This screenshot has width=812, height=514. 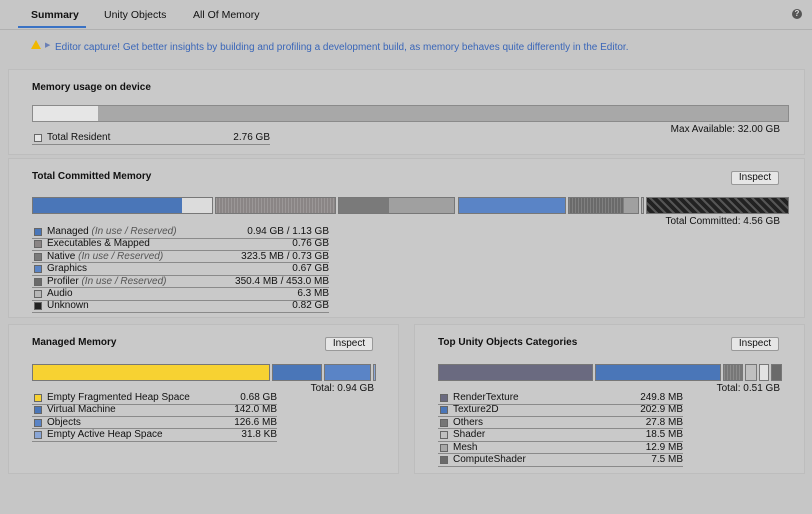 What do you see at coordinates (489, 460) in the screenshot?
I see `legend-name: ComputeShader` at bounding box center [489, 460].